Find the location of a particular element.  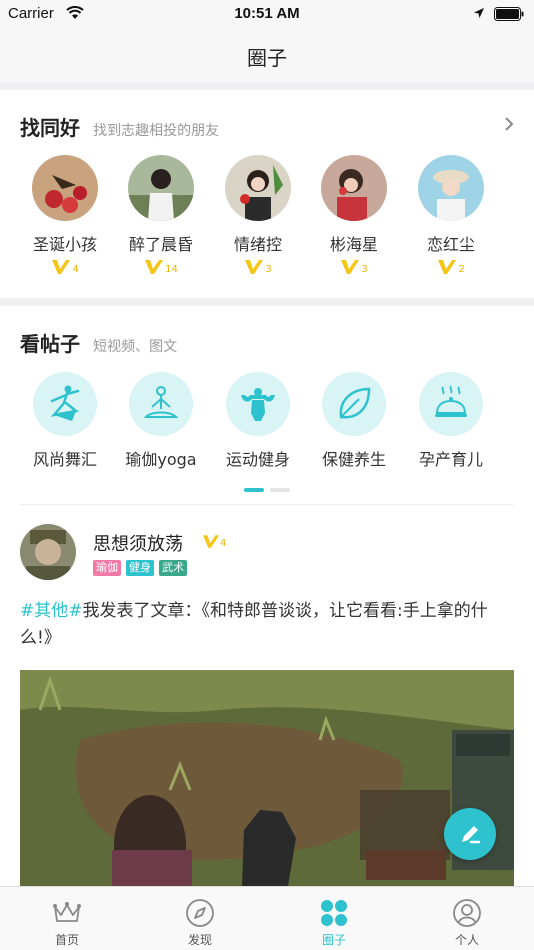

friend-name: 恋红尘 is located at coordinates (450, 244).